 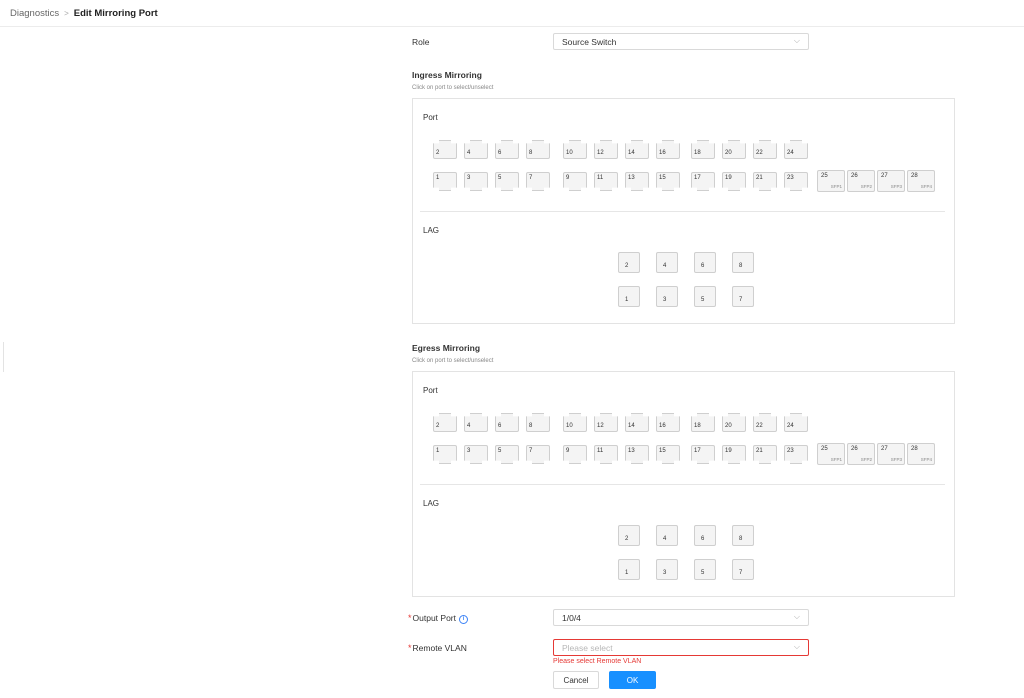 I want to click on egress-port-12: 12, so click(x=606, y=422).